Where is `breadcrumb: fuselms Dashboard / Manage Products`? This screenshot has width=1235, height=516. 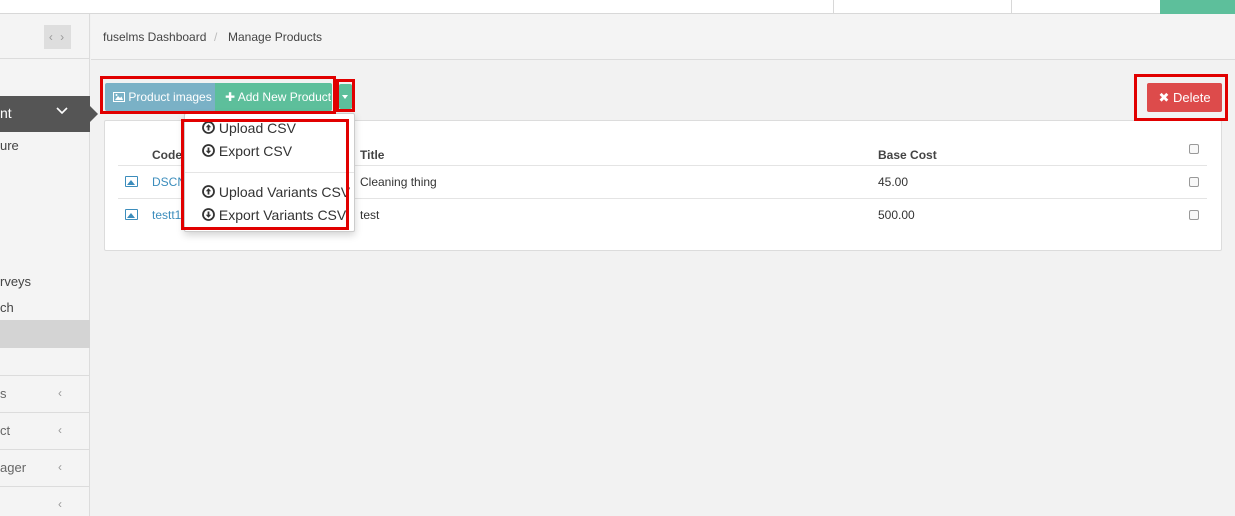
breadcrumb: fuselms Dashboard / Manage Products is located at coordinates (663, 37).